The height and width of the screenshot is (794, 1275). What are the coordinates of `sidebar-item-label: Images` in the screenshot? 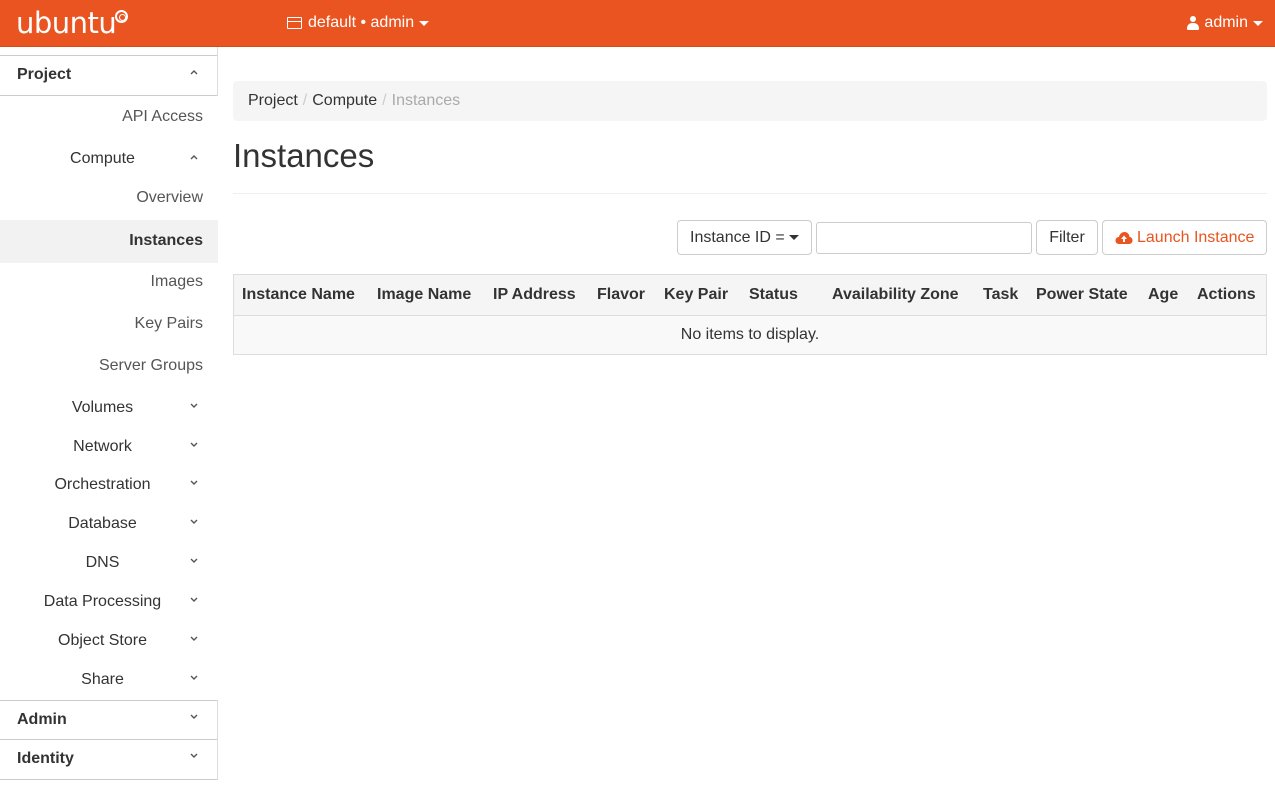 It's located at (176, 281).